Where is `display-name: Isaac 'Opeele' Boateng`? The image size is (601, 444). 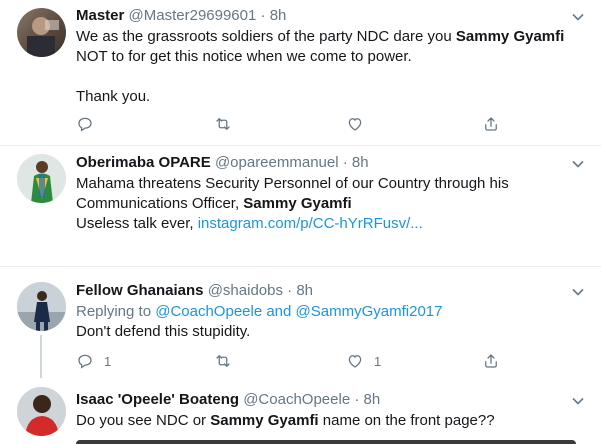
display-name: Isaac 'Opeele' Boateng is located at coordinates (157, 399).